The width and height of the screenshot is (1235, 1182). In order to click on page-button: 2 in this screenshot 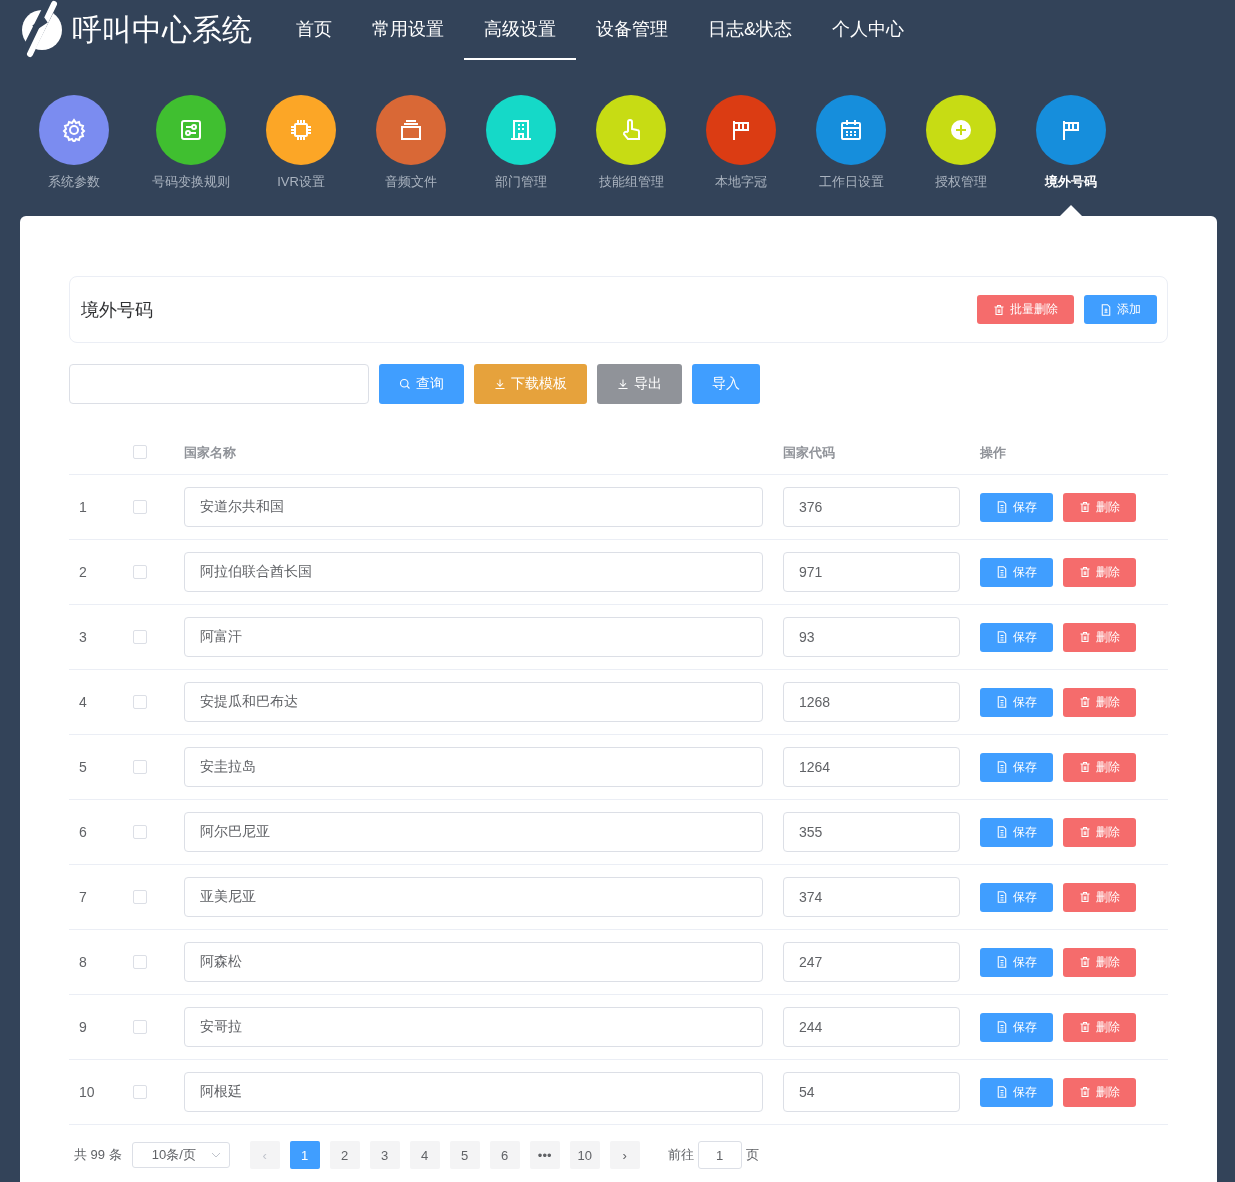, I will do `click(344, 1155)`.